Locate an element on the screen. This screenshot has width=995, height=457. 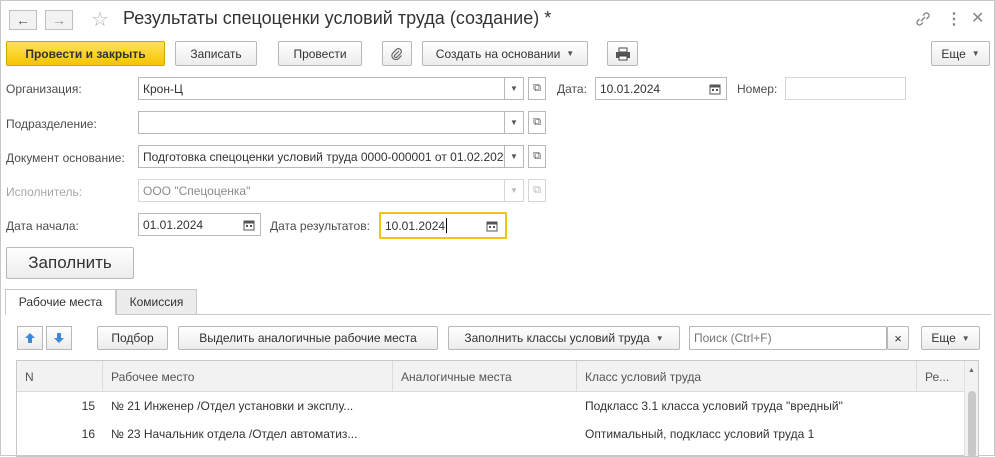
table-more-button: Еще ▼ is located at coordinates (950, 338).